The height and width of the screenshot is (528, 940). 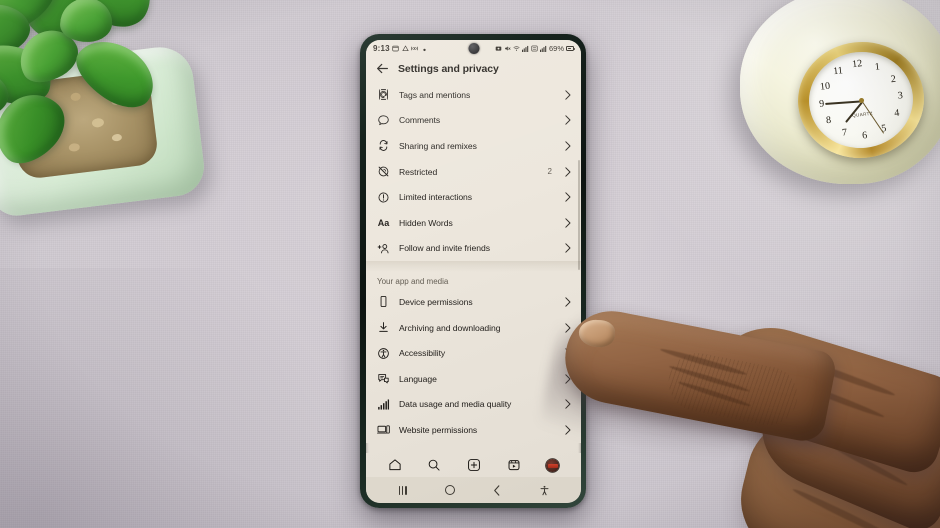 What do you see at coordinates (893, 79) in the screenshot?
I see `clock-number: 2` at bounding box center [893, 79].